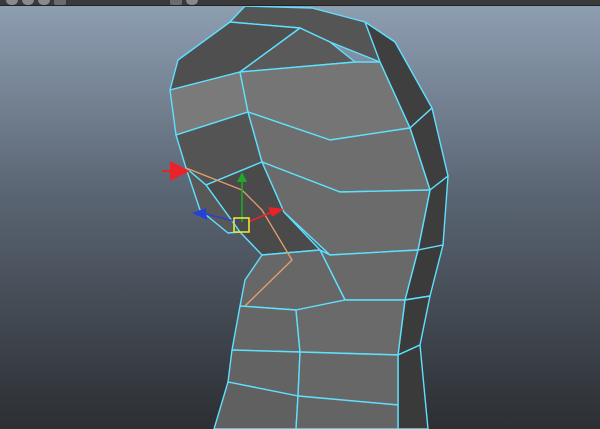 The width and height of the screenshot is (600, 429). I want to click on grid-icon, so click(192, 2).